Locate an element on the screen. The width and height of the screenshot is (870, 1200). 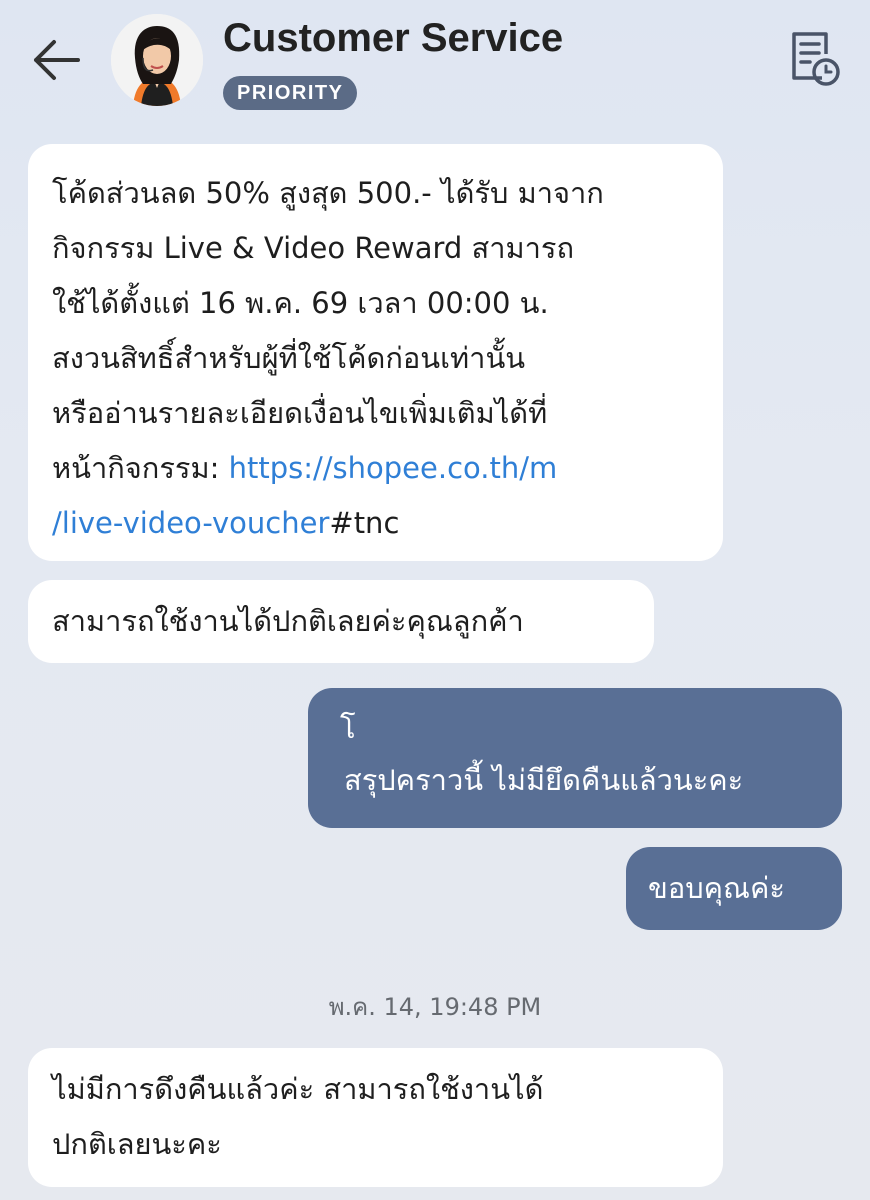
outgoing-message: โ สรุปคราวนี้ ไม่มียึดคืนแล้วนะคะ is located at coordinates (575, 758).